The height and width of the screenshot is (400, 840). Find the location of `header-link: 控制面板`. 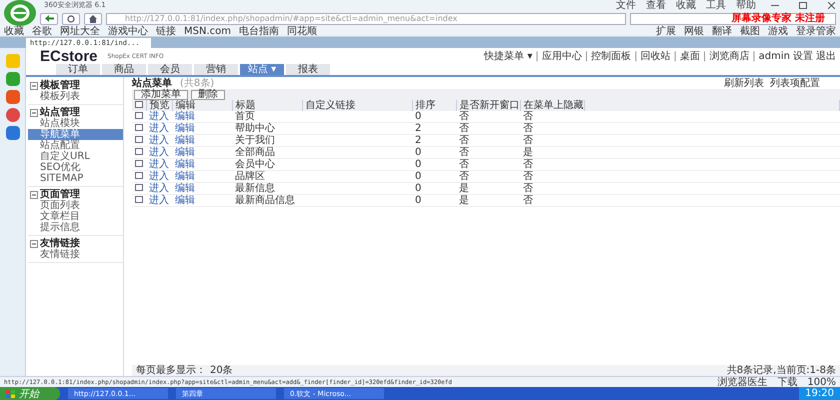

header-link: 控制面板 is located at coordinates (611, 56).